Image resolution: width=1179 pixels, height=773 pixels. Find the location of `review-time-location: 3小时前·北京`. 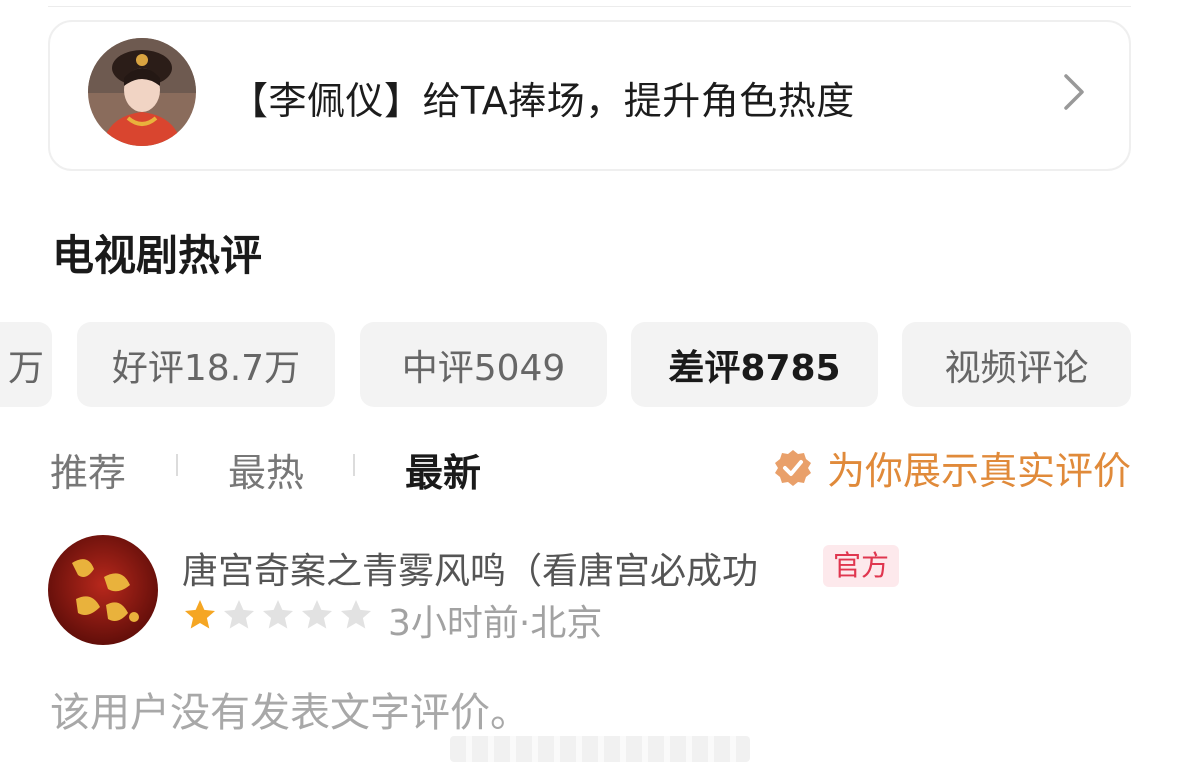

review-time-location: 3小时前·北京 is located at coordinates (495, 623).